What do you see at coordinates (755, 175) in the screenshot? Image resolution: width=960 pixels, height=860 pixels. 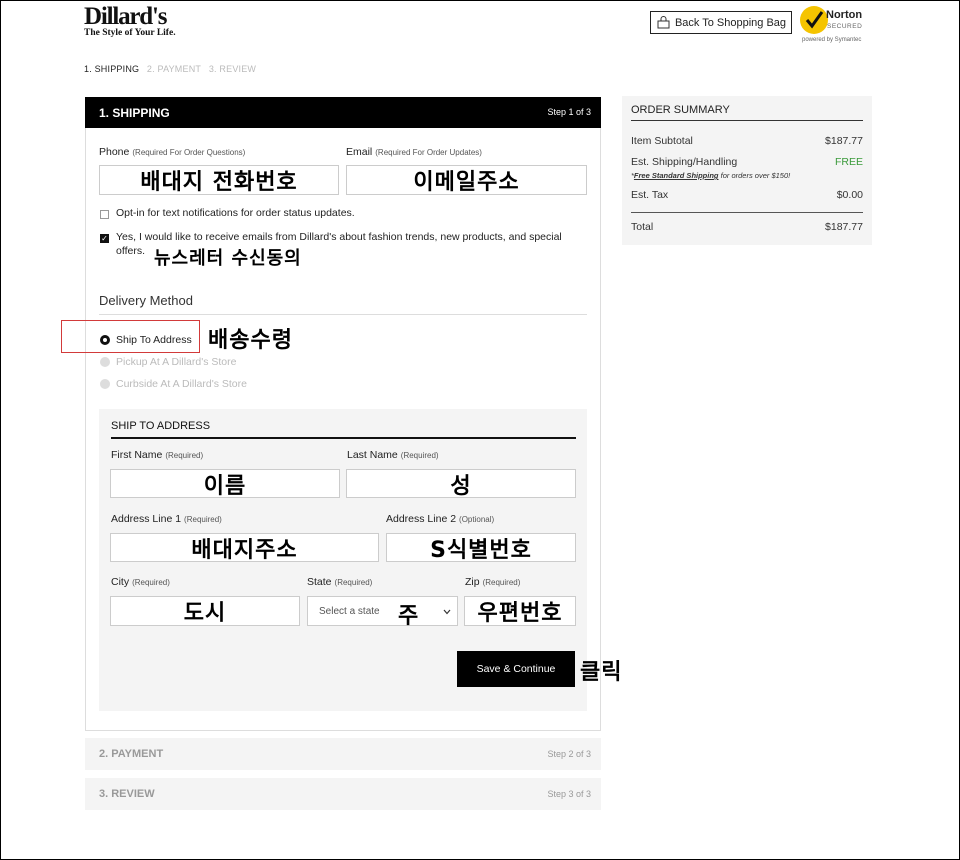 I see `free-shipping-note-text: for orders over $150!` at bounding box center [755, 175].